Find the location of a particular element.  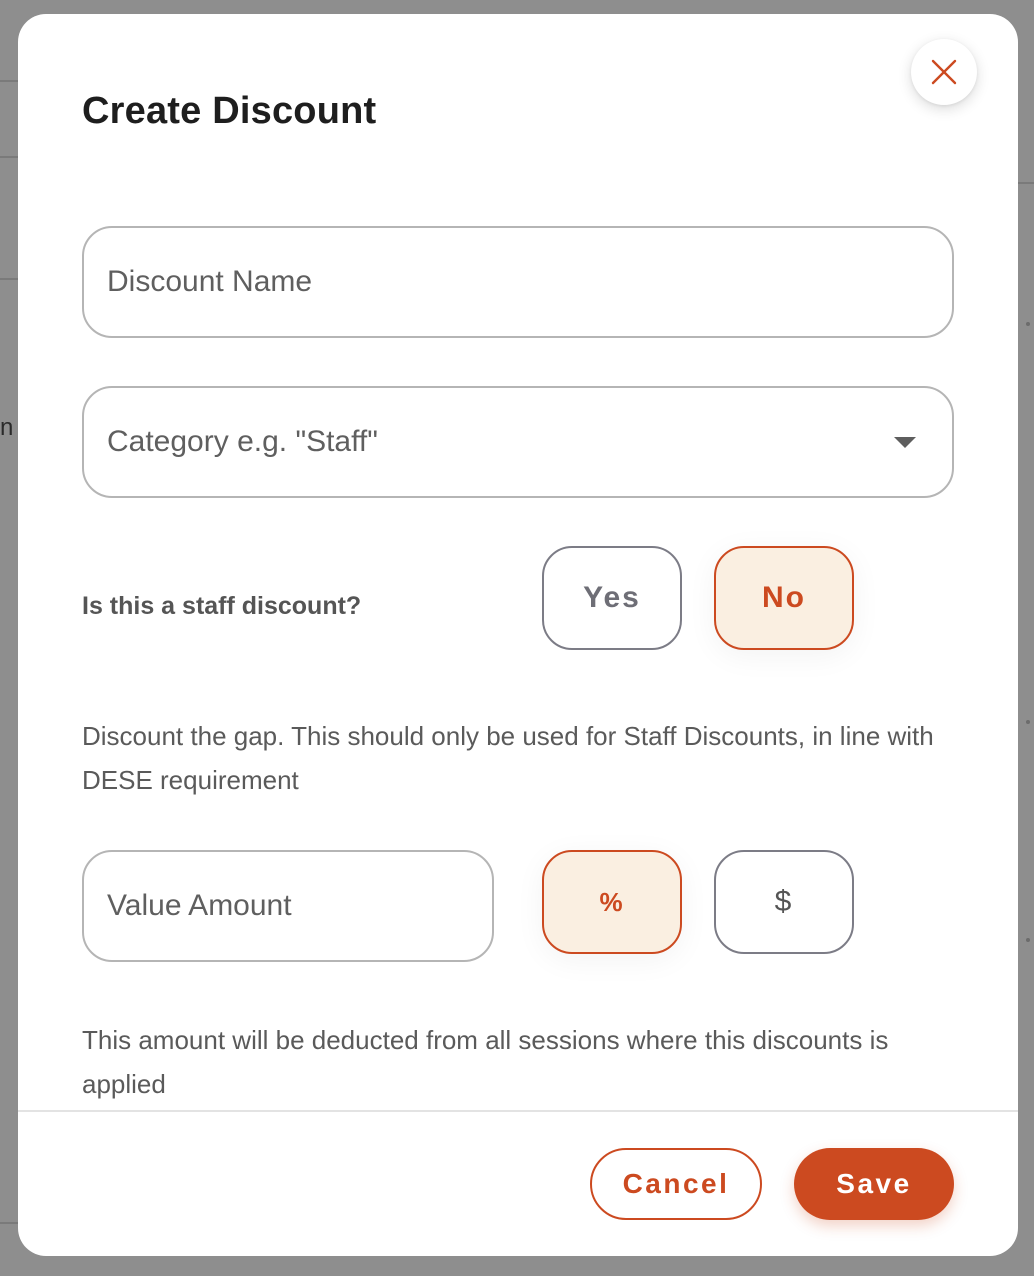

dollar-label: $ is located at coordinates (784, 901).